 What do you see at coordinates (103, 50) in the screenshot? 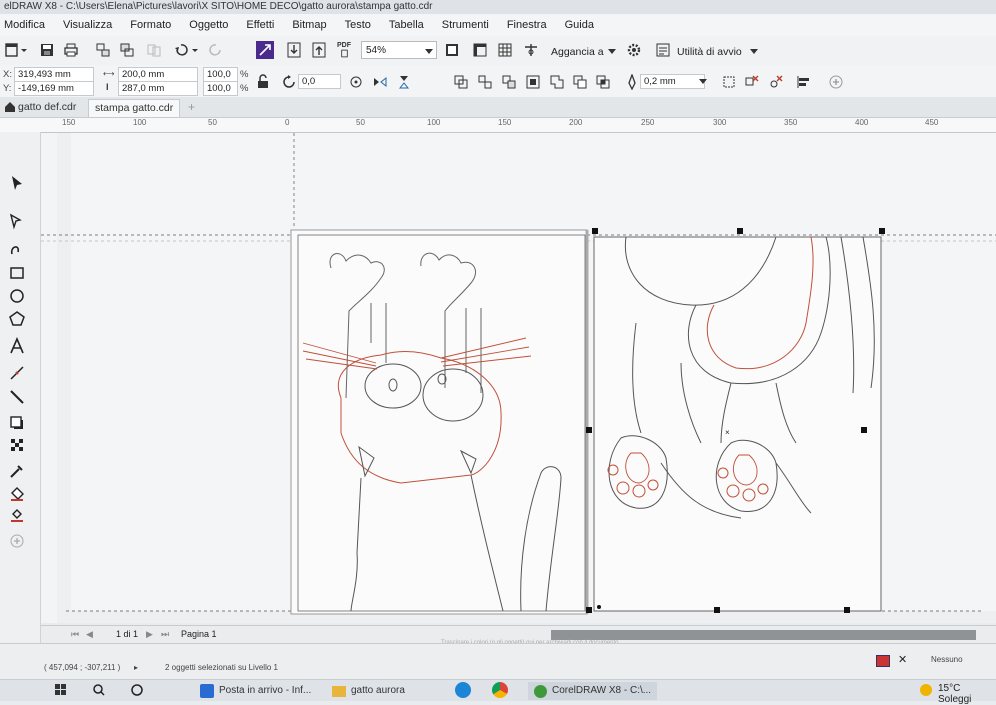
I see `import-icon` at bounding box center [103, 50].